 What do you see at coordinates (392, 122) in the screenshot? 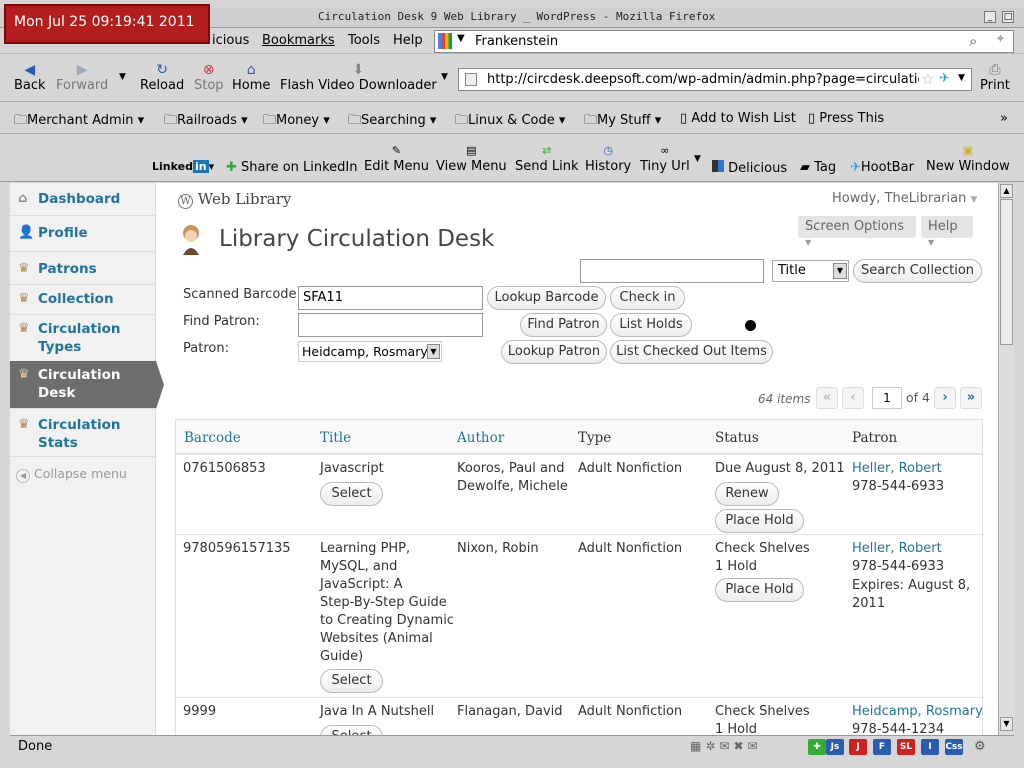
I see `bookmark-folder-searching: 🗀Searching ▾` at bounding box center [392, 122].